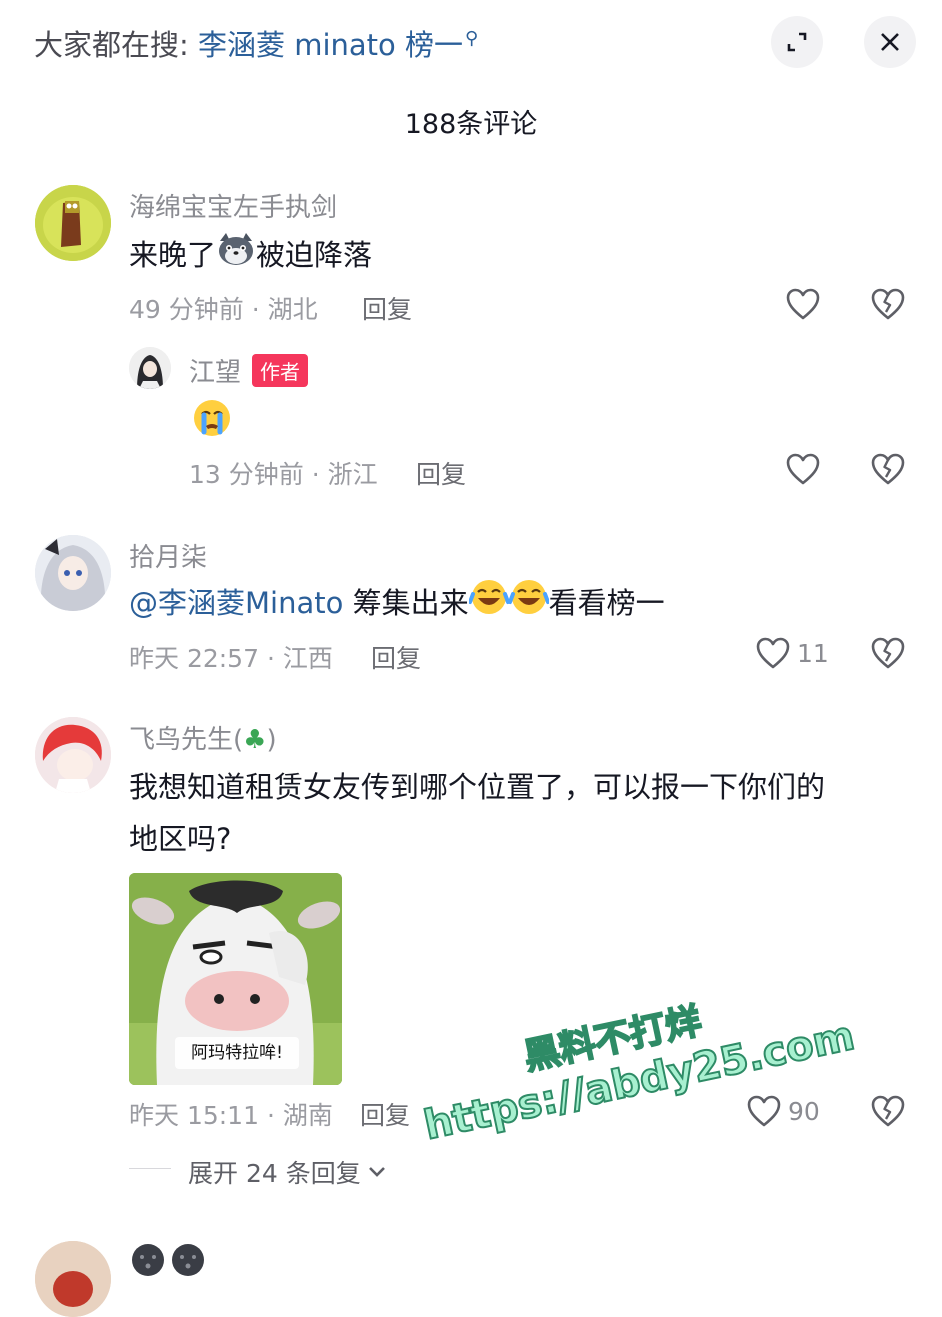 This screenshot has height=1317, width=942. Describe the element at coordinates (255, 740) in the screenshot. I see `clover-icon: ♣` at that location.